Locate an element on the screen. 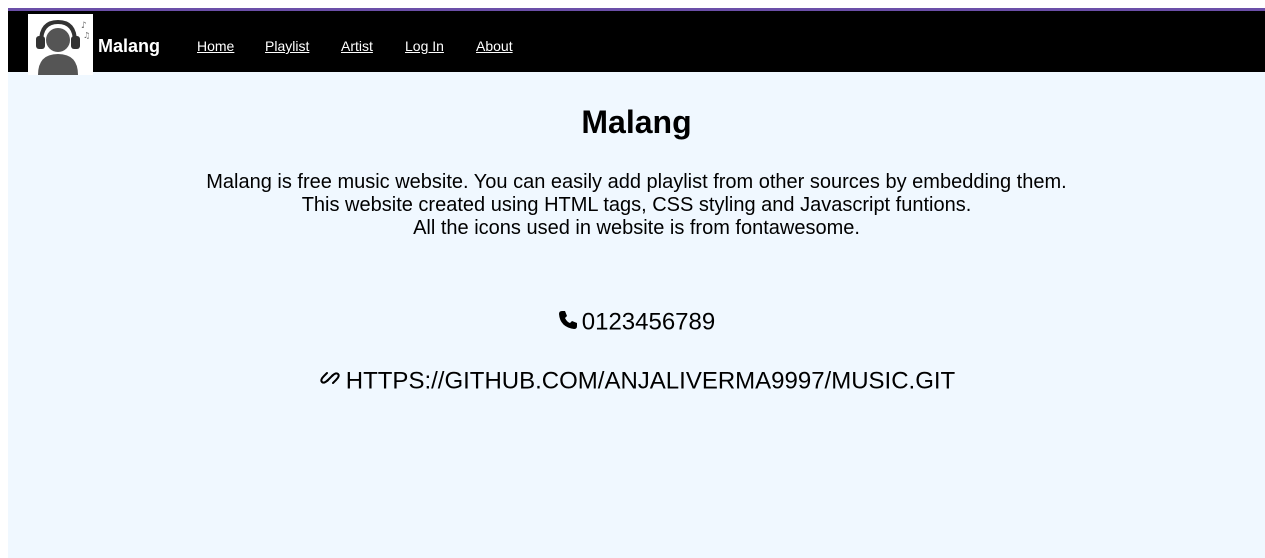 This screenshot has width=1265, height=558. nav-about-link: About is located at coordinates (494, 47).